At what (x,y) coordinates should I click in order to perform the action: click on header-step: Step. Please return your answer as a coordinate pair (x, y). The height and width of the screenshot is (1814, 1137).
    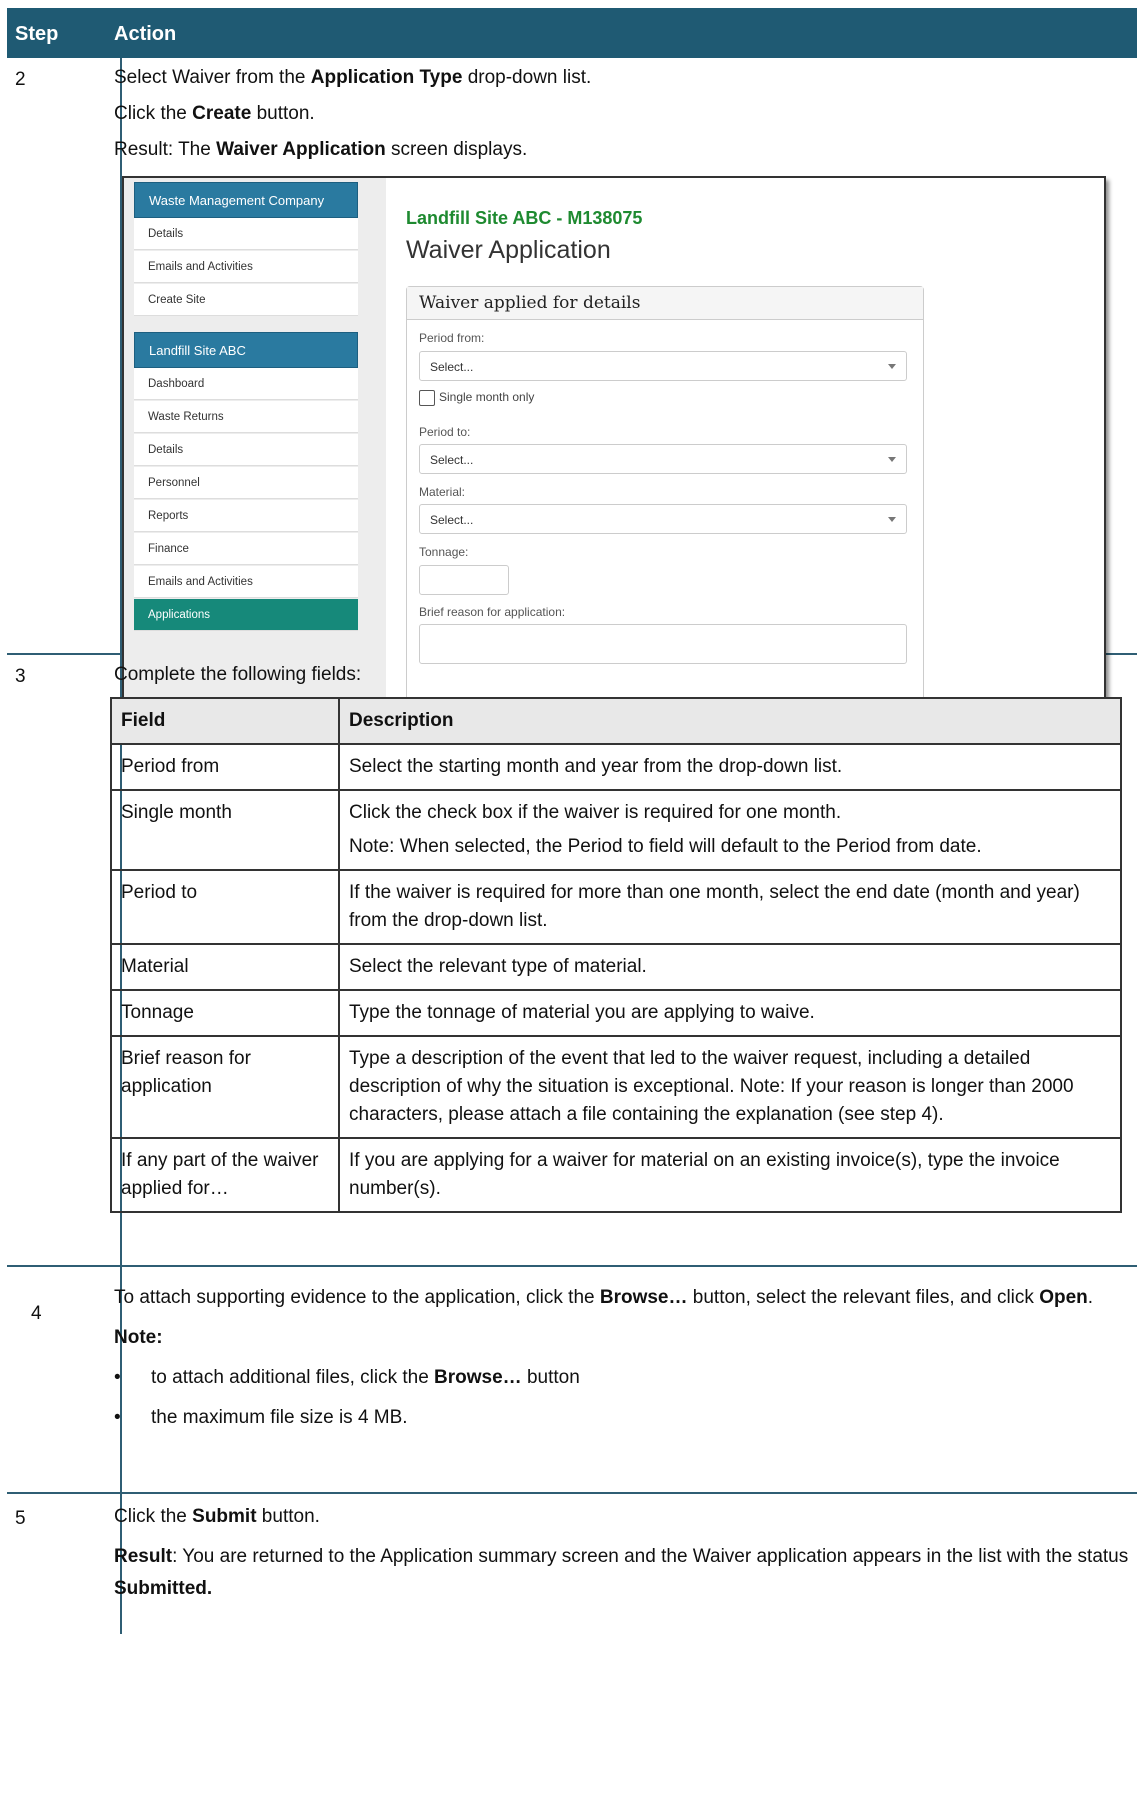
    Looking at the image, I should click on (37, 34).